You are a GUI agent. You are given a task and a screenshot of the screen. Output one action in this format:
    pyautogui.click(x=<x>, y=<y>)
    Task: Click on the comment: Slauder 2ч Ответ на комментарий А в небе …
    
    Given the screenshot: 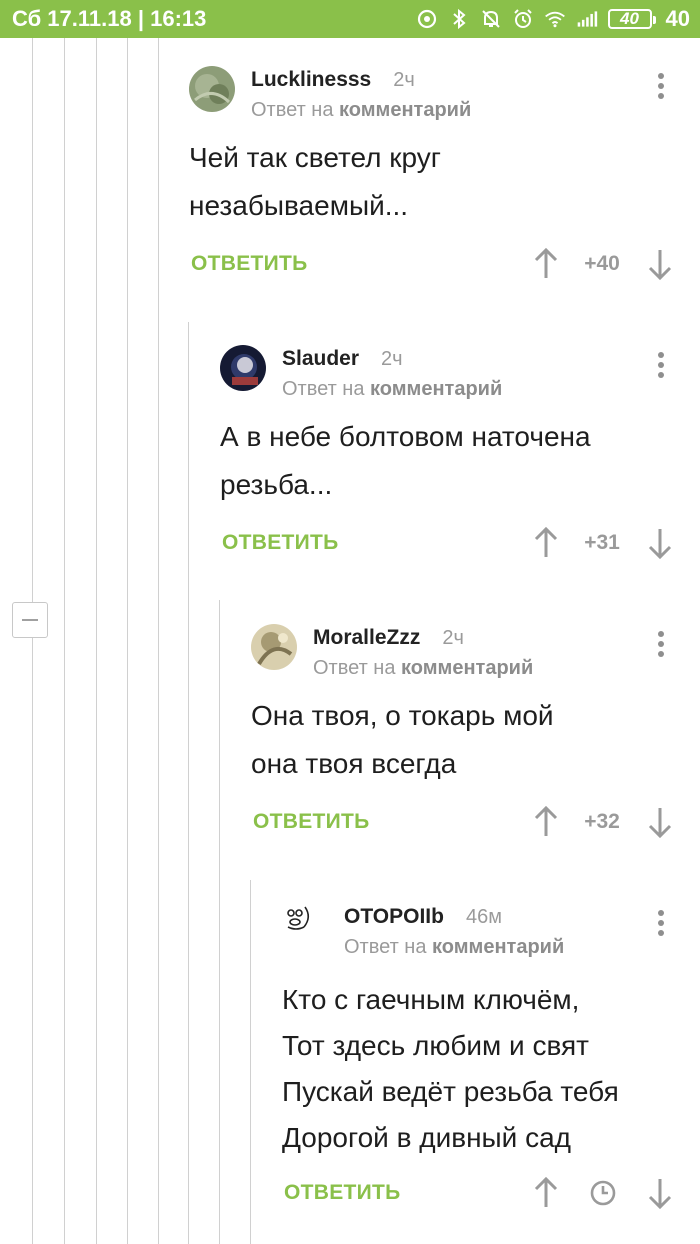 What is the action you would take?
    pyautogui.click(x=447, y=460)
    